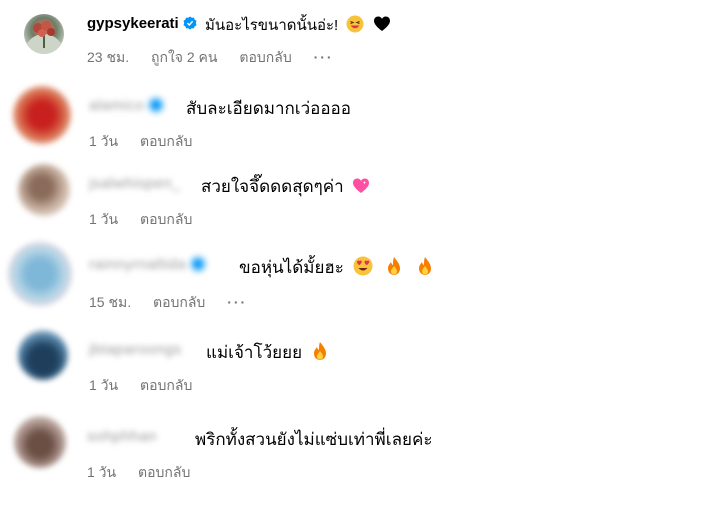  I want to click on reply-username: sohphhan, so click(122, 436).